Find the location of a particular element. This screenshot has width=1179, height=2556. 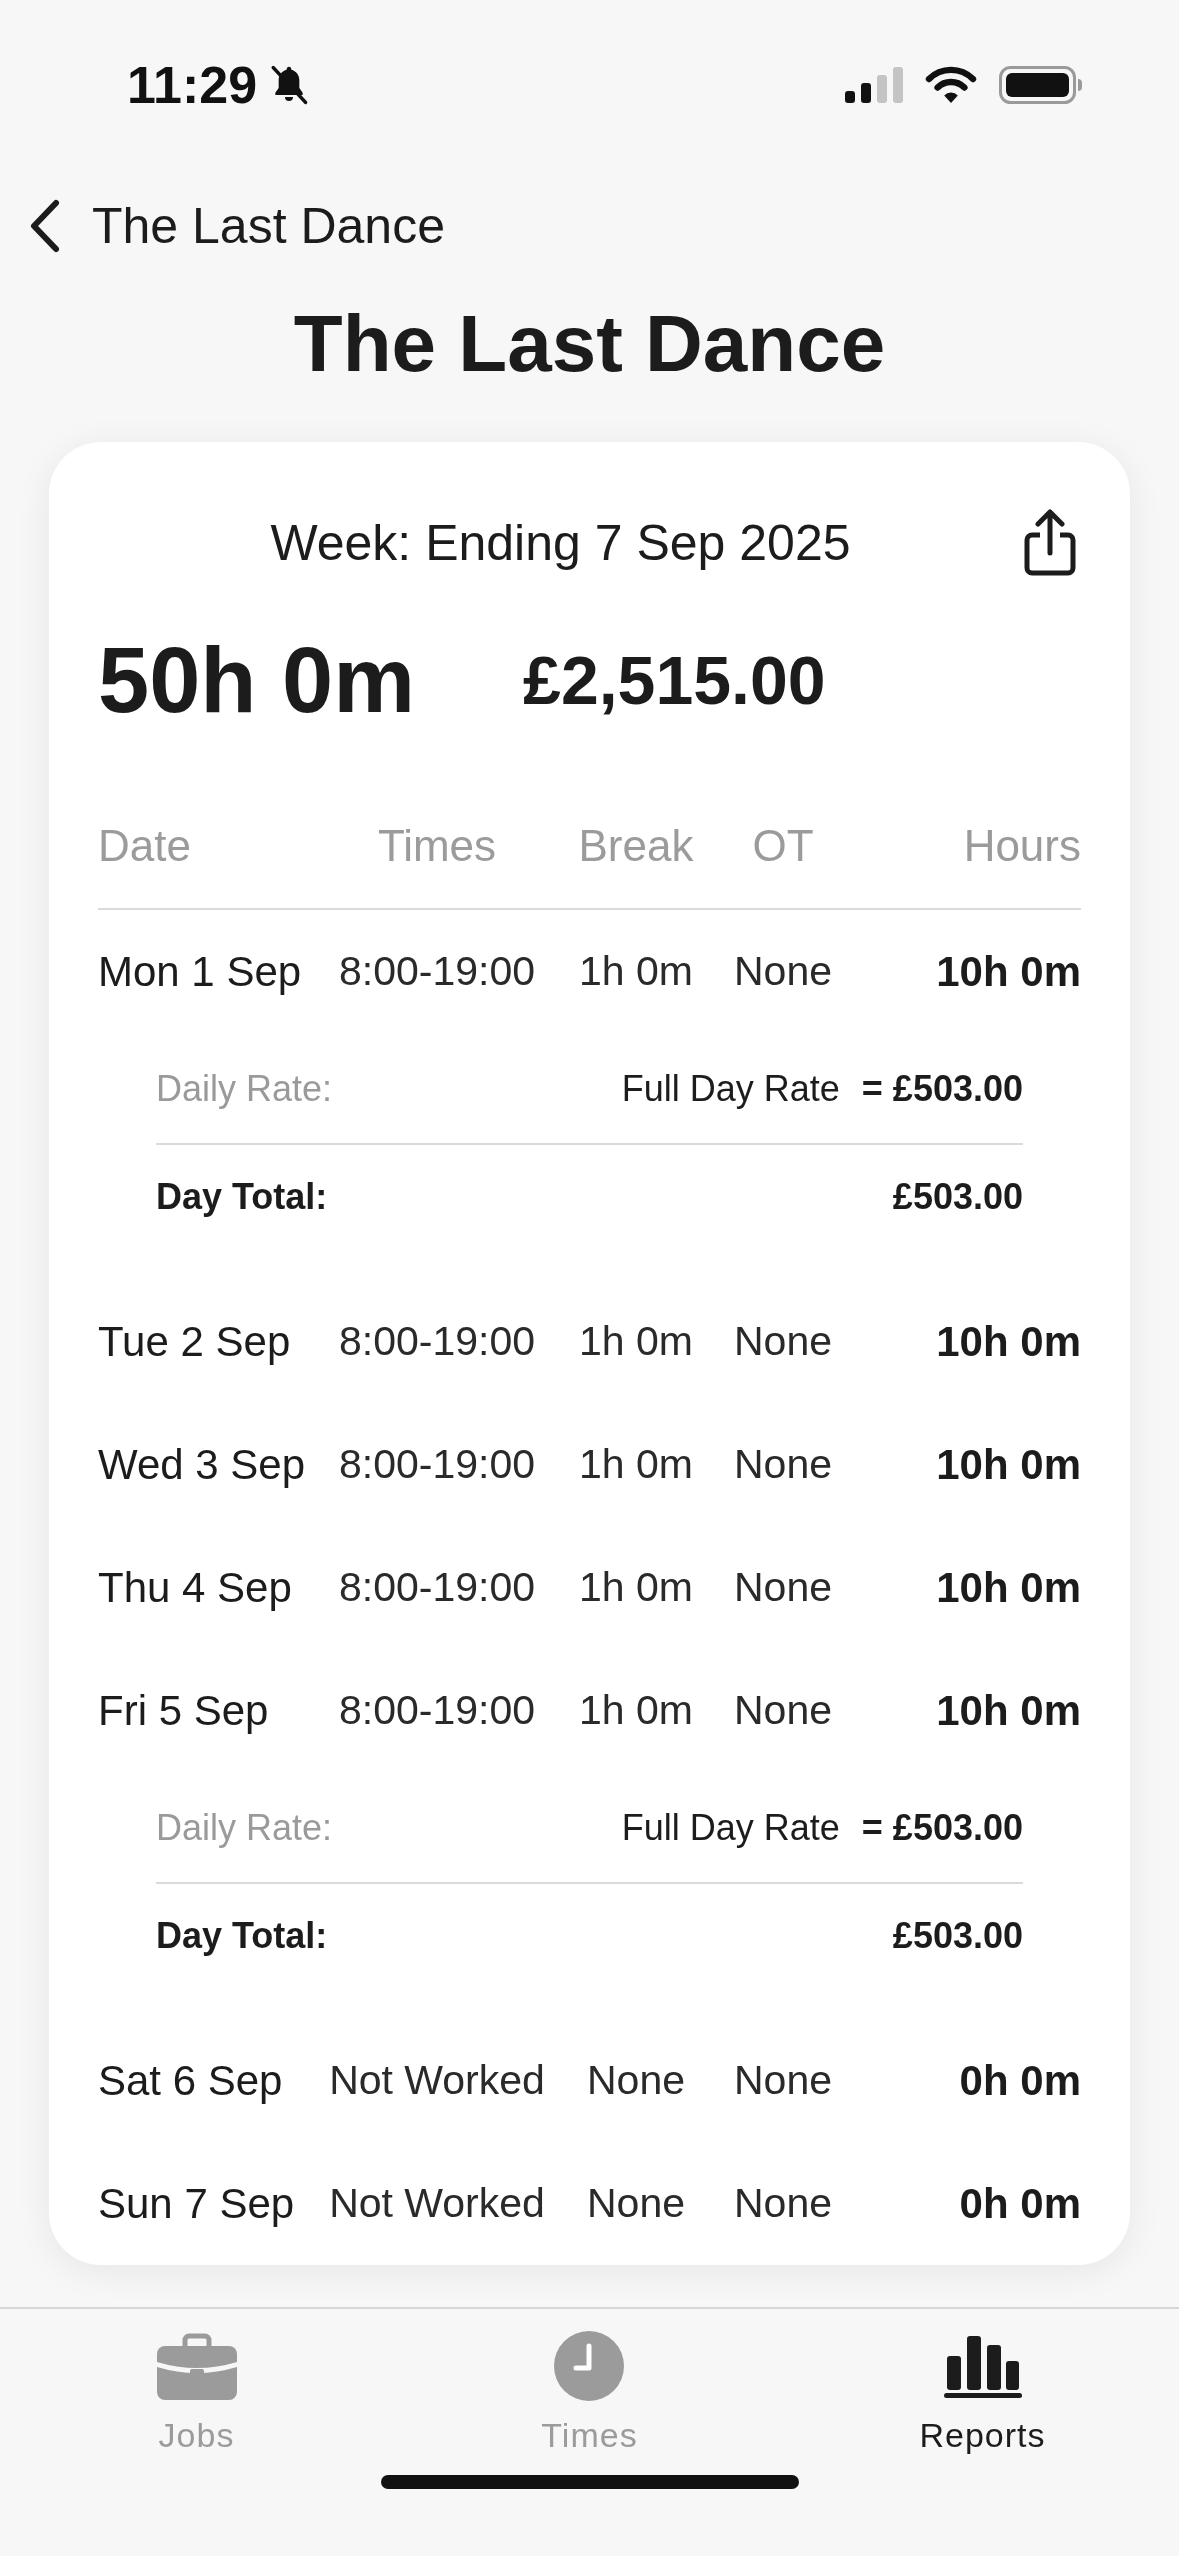

total-pay: £2,515.00 is located at coordinates (674, 680).